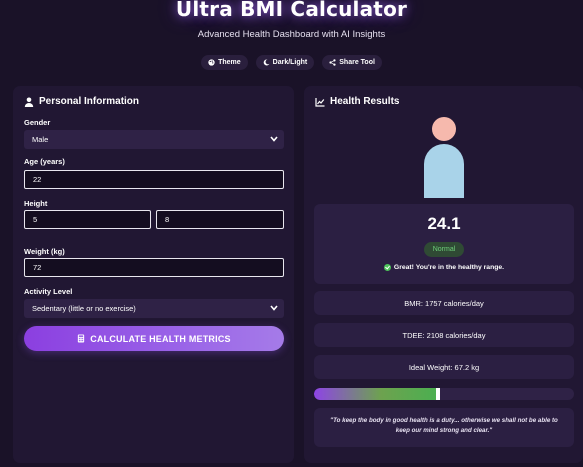 The image size is (583, 467). Describe the element at coordinates (375, 394) in the screenshot. I see `bmi-scale-fill` at that location.